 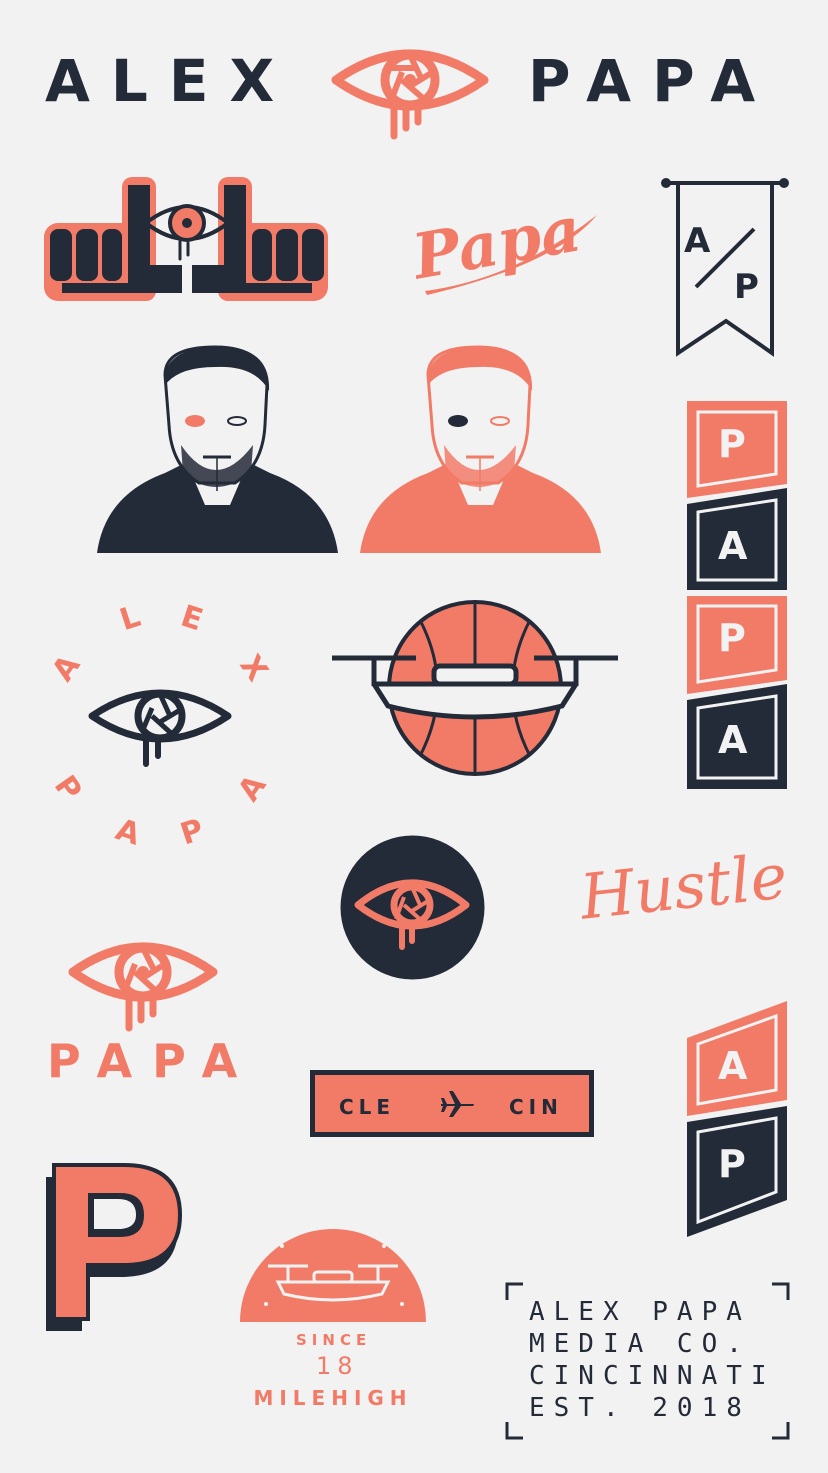 I want to click on portrait-coral, so click(x=480, y=450).